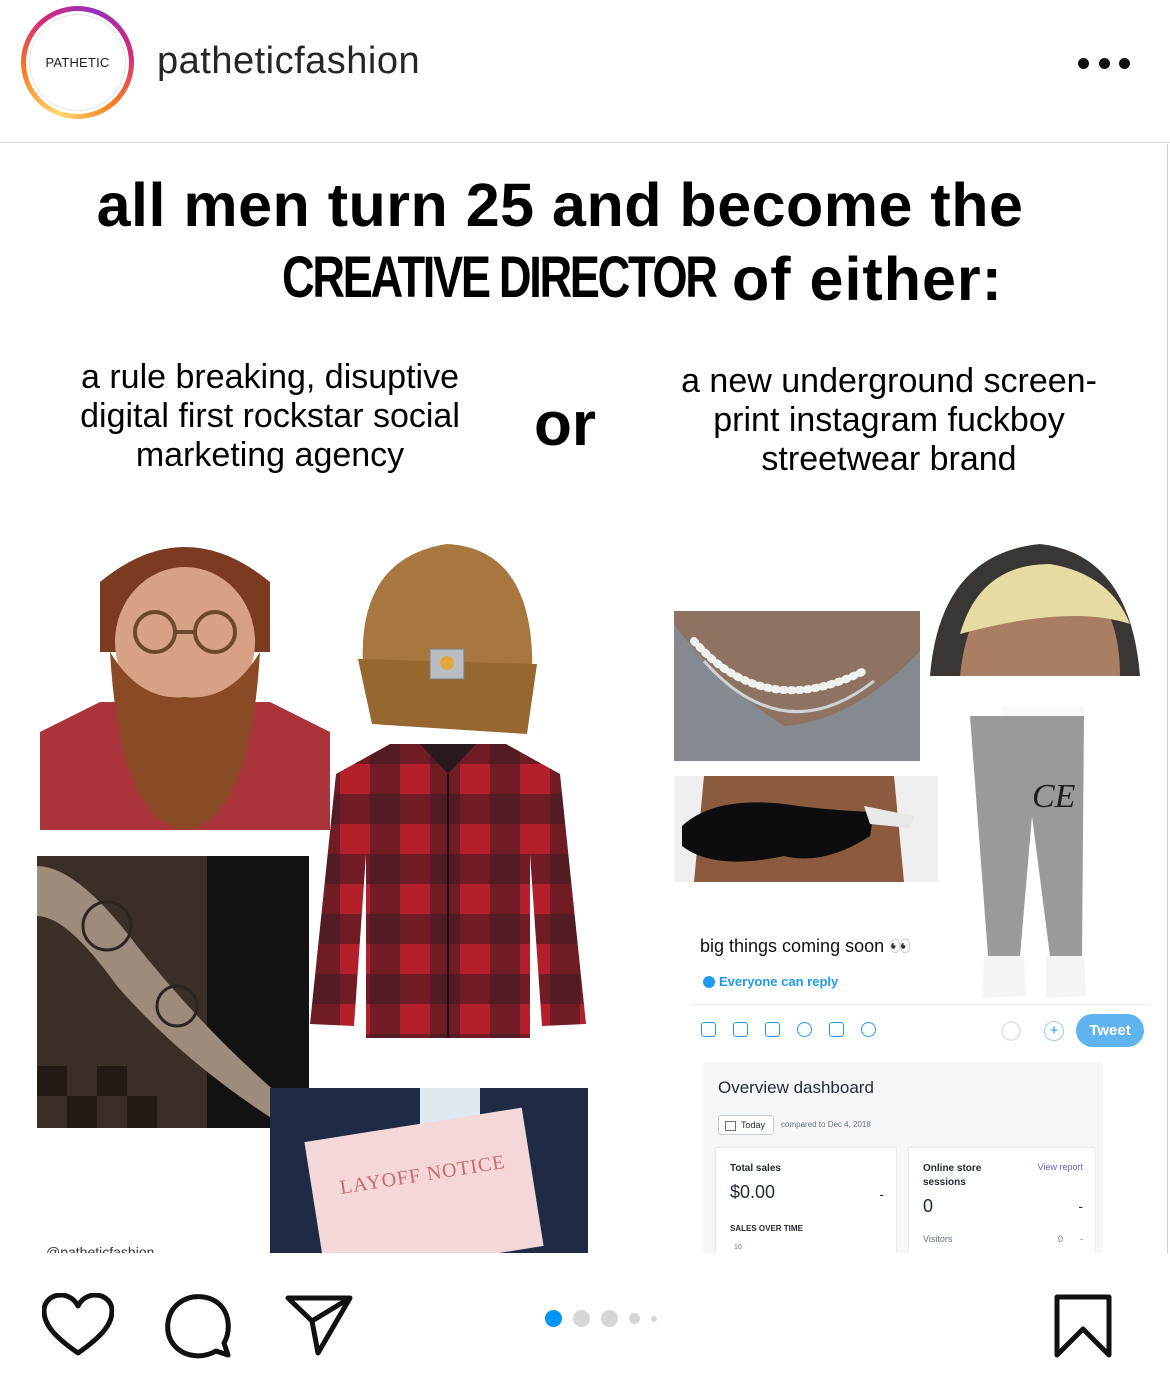 Image resolution: width=1170 pixels, height=1390 pixels. What do you see at coordinates (868, 1029) in the screenshot?
I see `location-icon` at bounding box center [868, 1029].